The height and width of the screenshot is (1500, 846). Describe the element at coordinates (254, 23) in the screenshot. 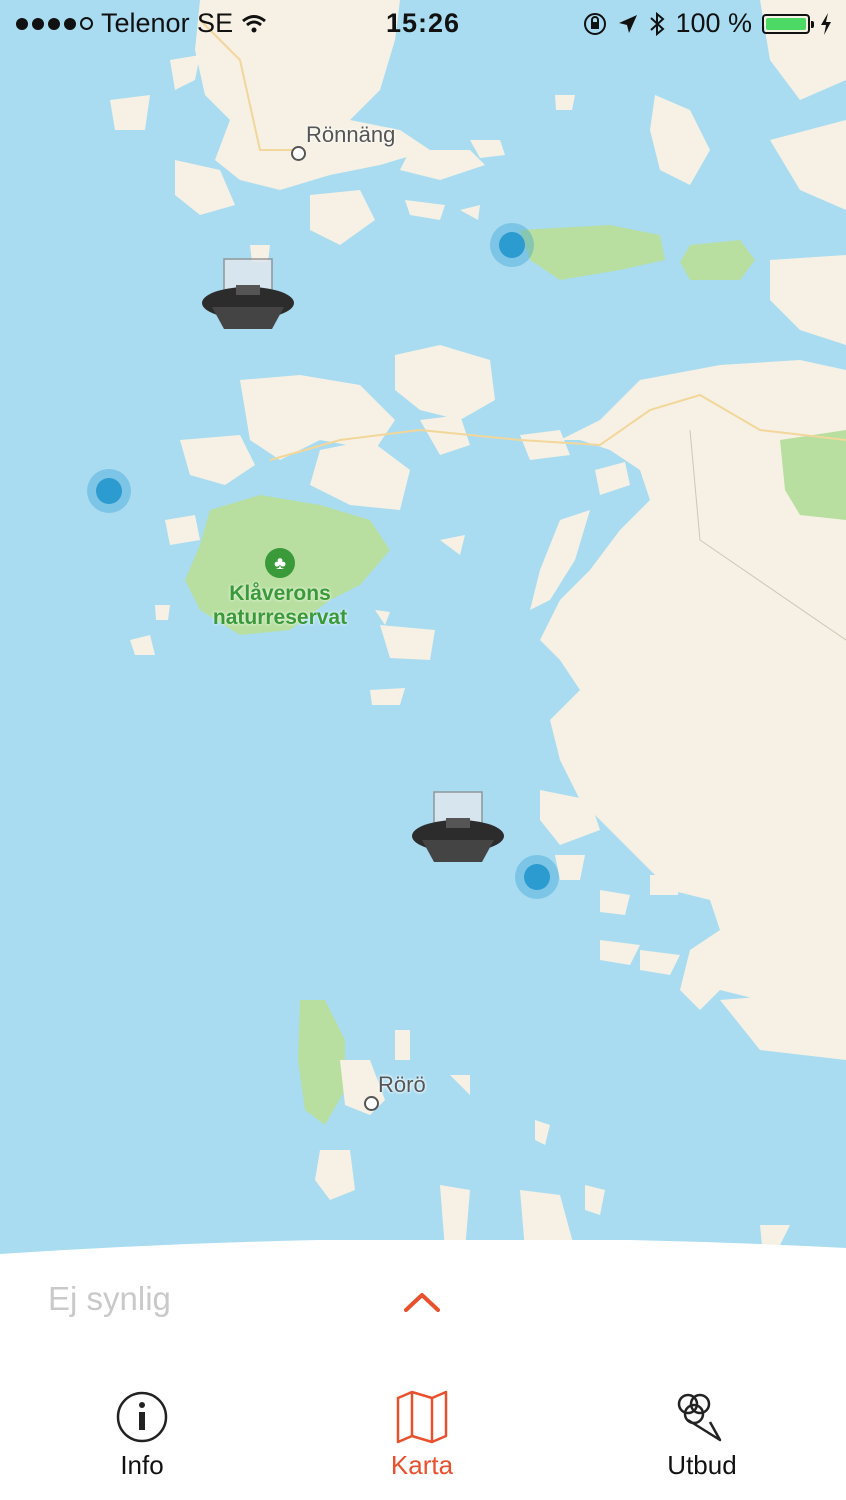

I see `wifi-icon` at that location.